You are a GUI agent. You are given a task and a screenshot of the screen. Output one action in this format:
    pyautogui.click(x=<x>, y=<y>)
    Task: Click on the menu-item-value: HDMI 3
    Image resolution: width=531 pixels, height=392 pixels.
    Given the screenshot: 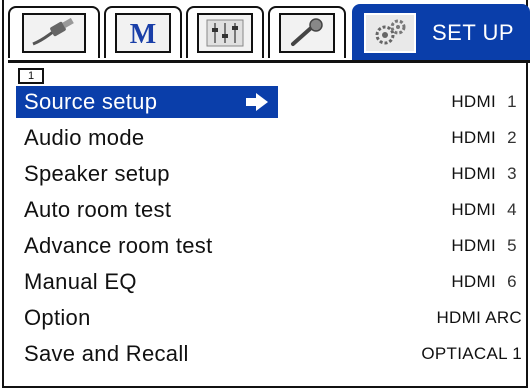 What is the action you would take?
    pyautogui.click(x=486, y=174)
    